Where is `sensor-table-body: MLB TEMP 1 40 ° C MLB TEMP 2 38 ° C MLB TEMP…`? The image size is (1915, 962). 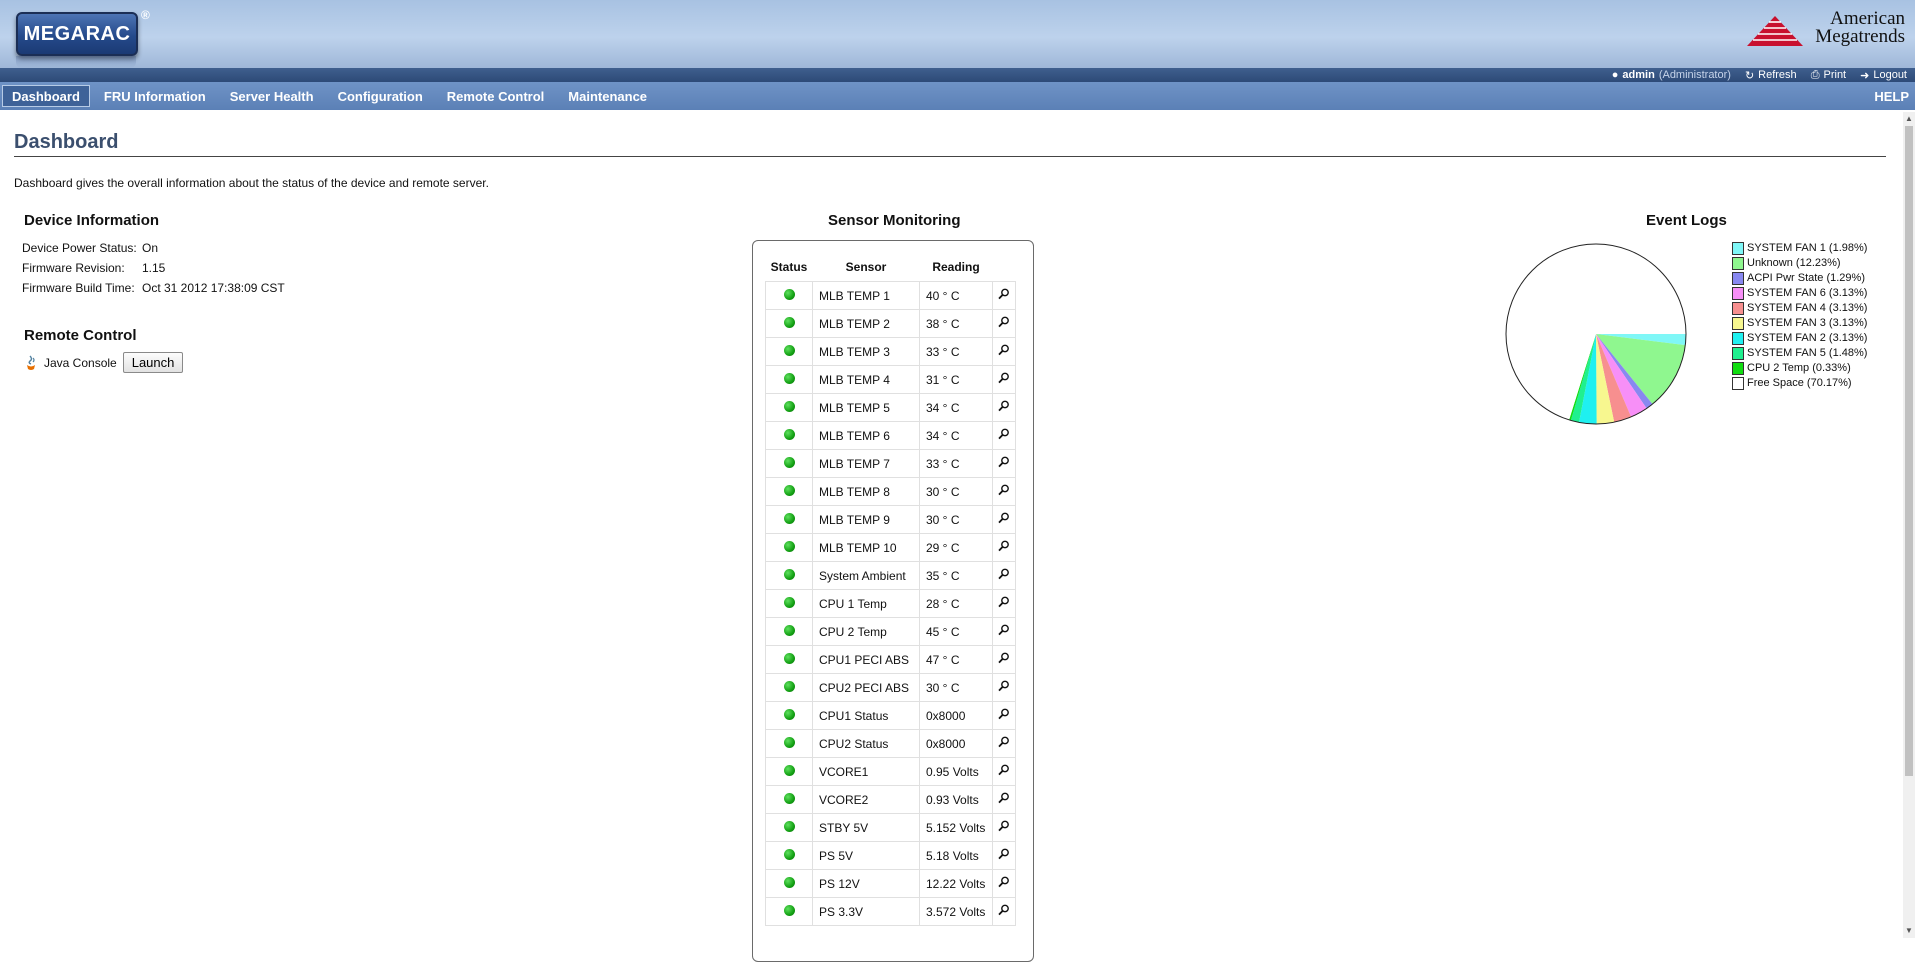
sensor-table-body: MLB TEMP 1 40 ° C MLB TEMP 2 38 ° C MLB TEMP… is located at coordinates (890, 603).